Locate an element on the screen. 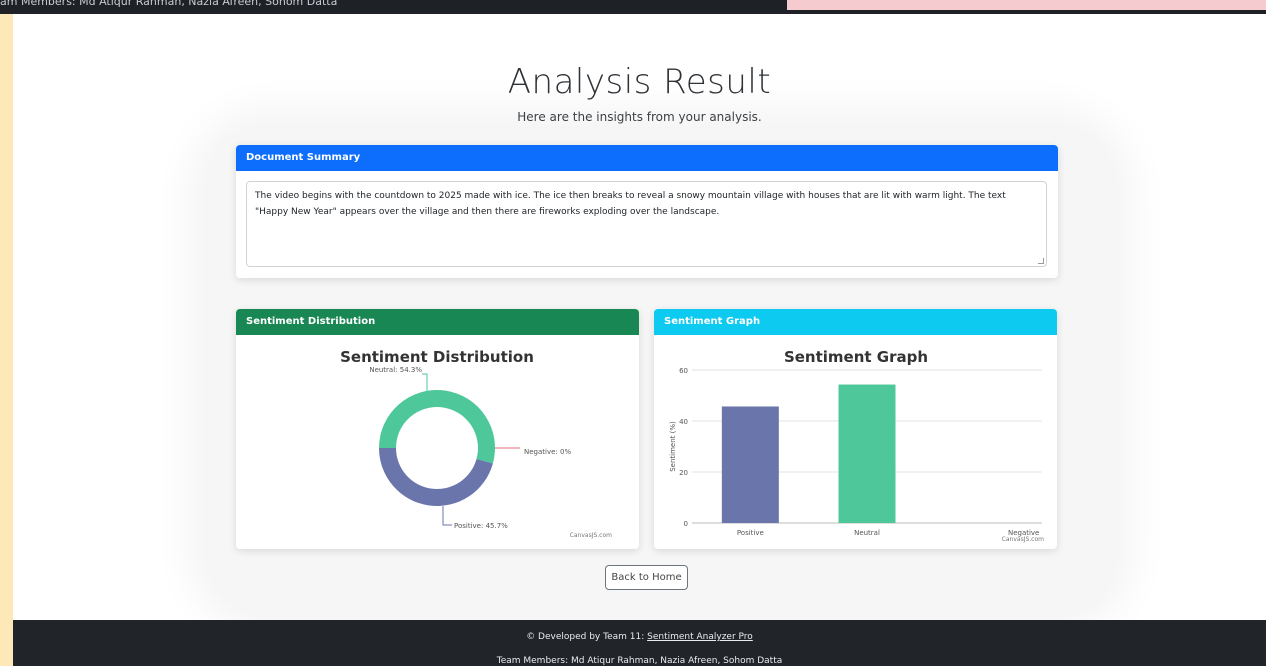 The width and height of the screenshot is (1266, 666). bar-ytick-label: 20 is located at coordinates (683, 473).